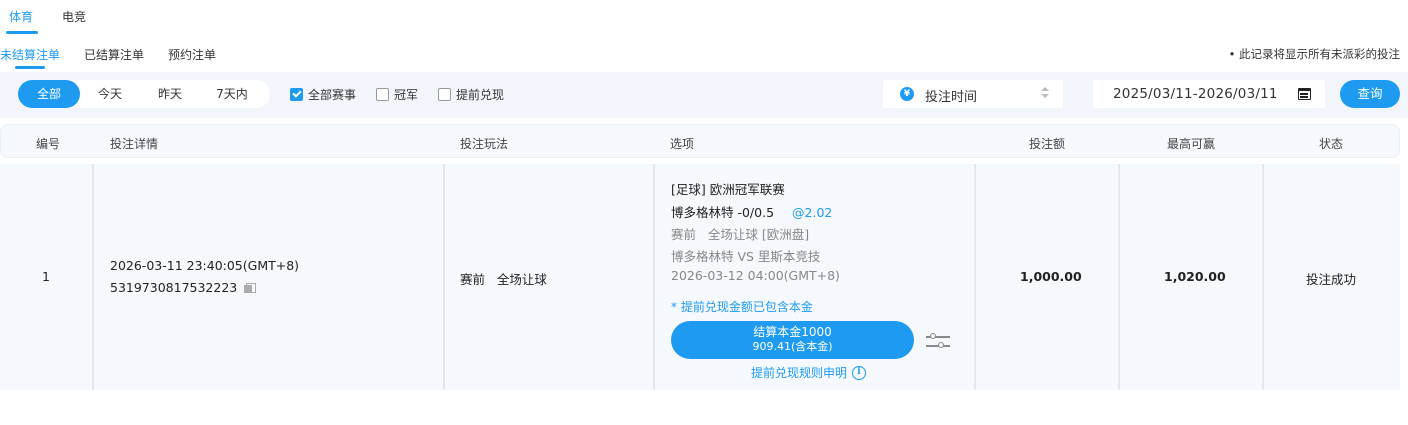  I want to click on tab-sports: 体育, so click(21, 16).